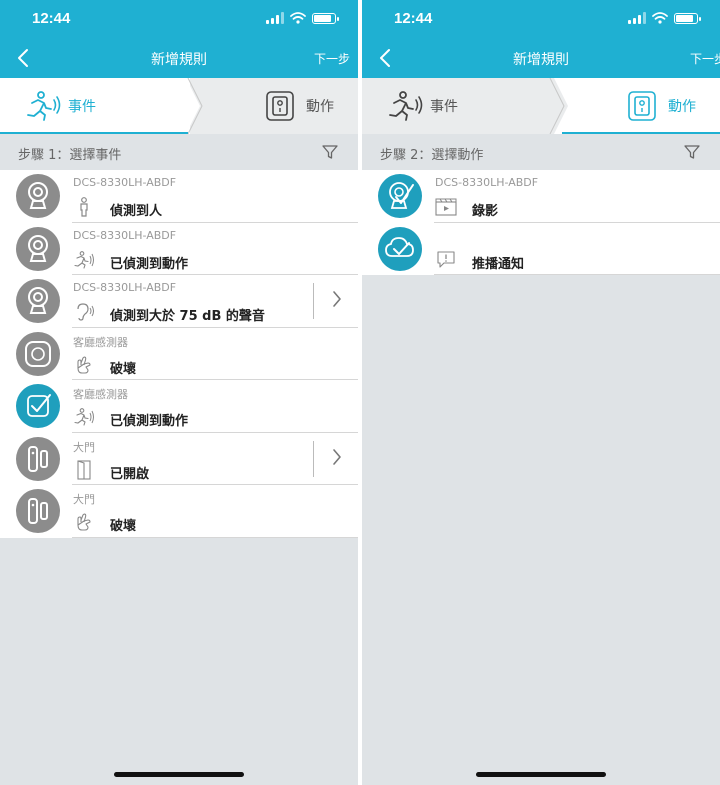 The image size is (720, 785). Describe the element at coordinates (400, 196) in the screenshot. I see `camera-check-icon` at that location.